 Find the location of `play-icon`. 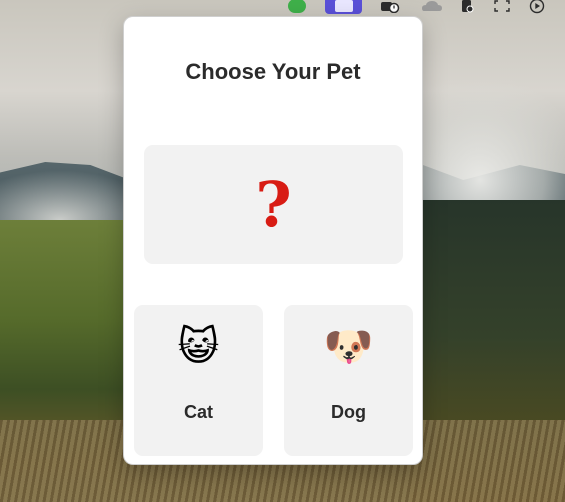

play-icon is located at coordinates (537, 7).